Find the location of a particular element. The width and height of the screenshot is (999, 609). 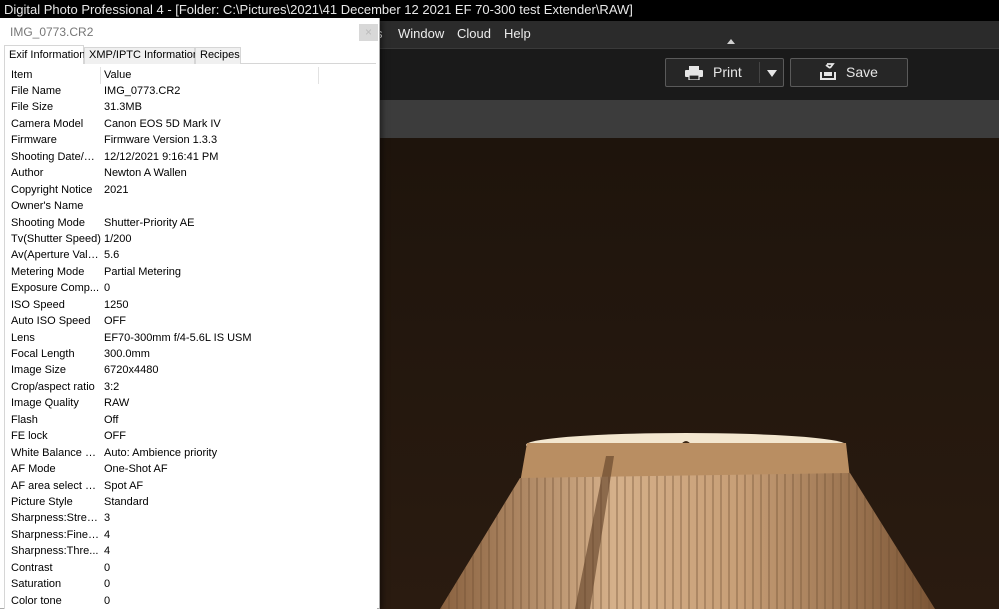

row-value: 3 is located at coordinates (107, 518).